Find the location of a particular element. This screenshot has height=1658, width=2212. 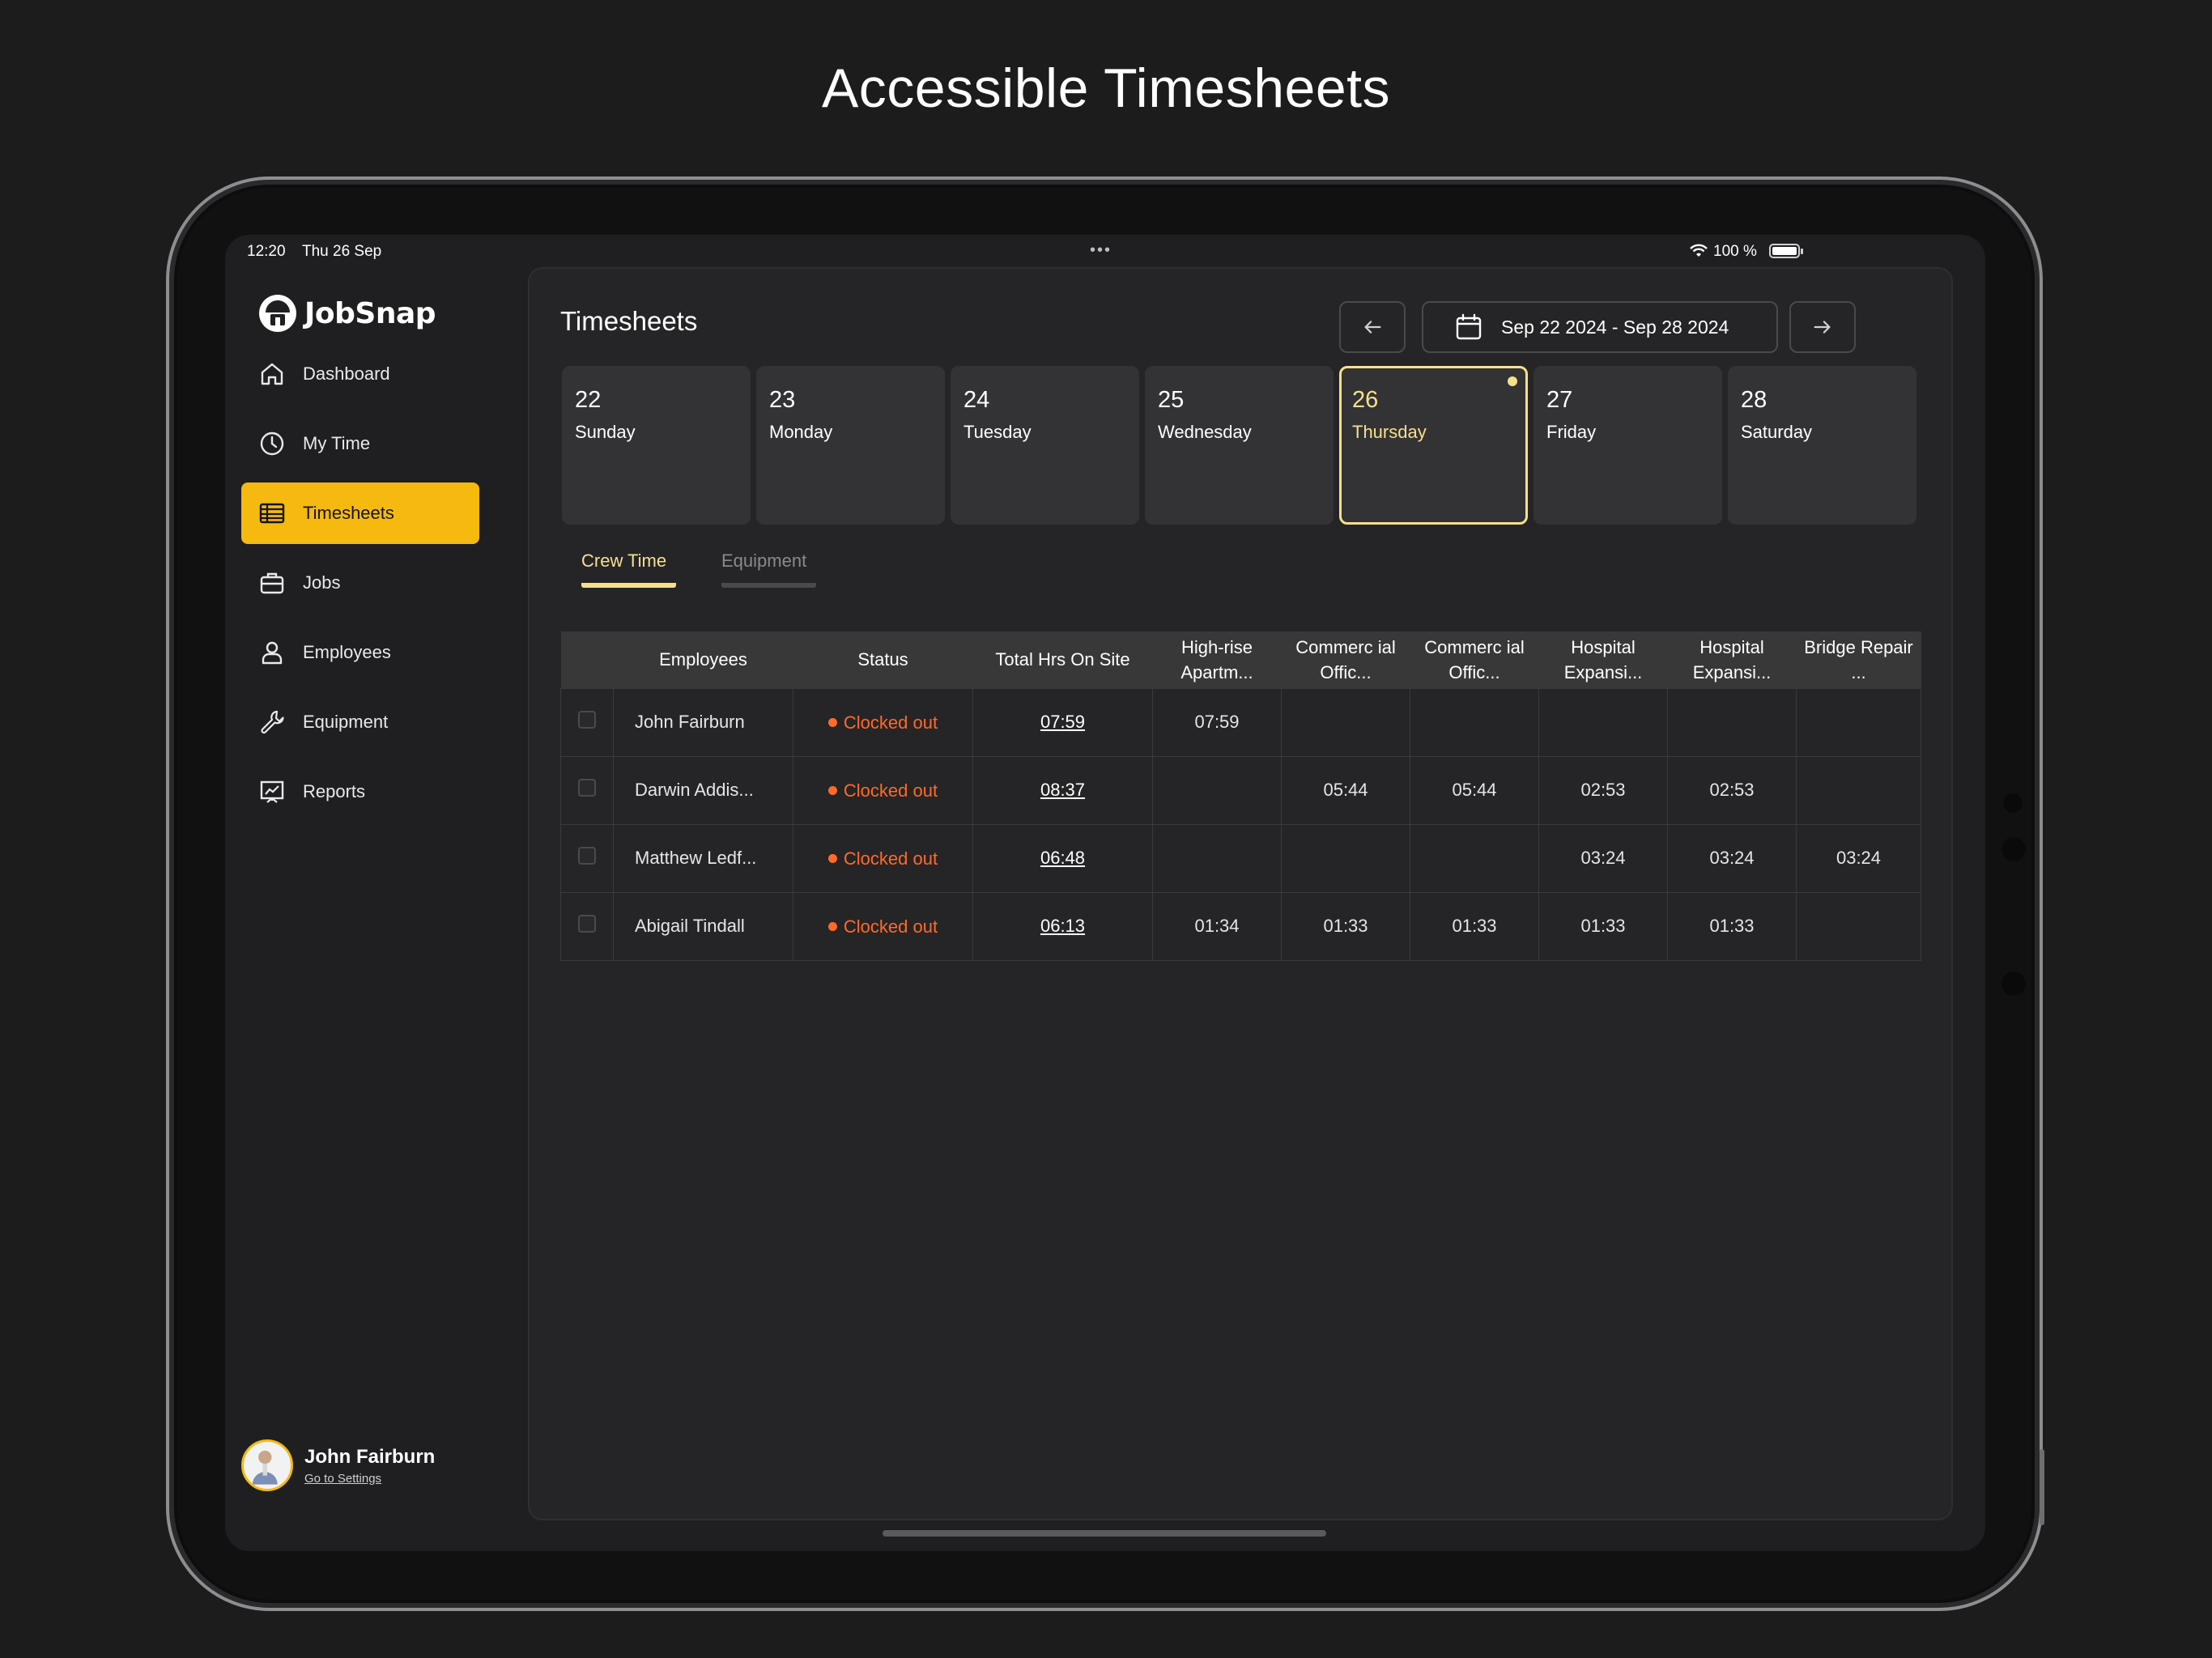

day-card-25: 25 Wednesday is located at coordinates (1239, 445).